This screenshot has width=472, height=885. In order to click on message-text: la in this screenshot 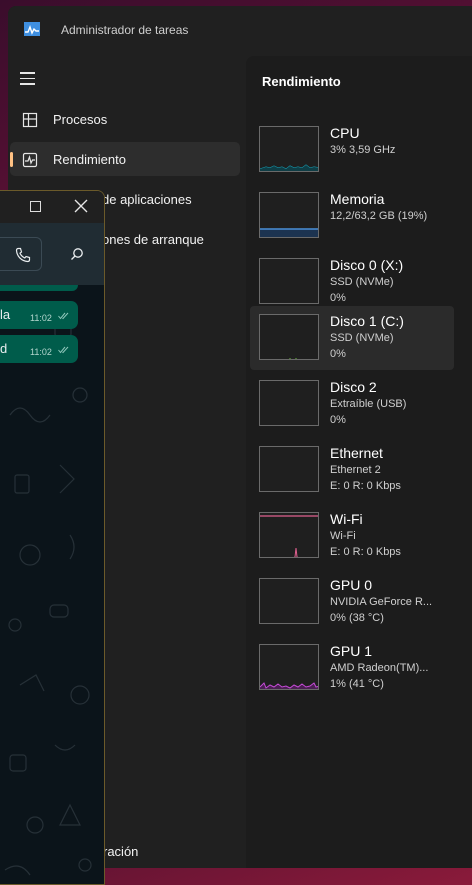, I will do `click(5, 314)`.